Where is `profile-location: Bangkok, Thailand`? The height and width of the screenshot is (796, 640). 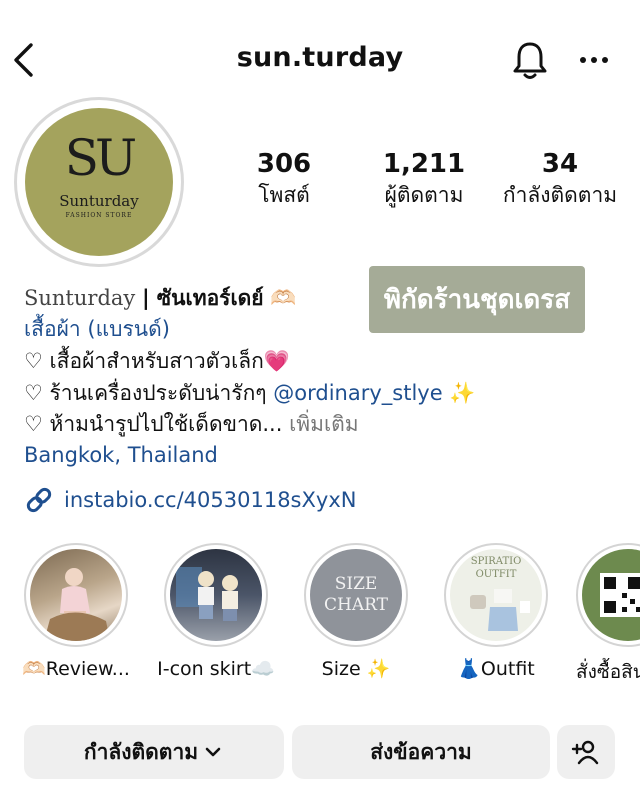
profile-location: Bangkok, Thailand is located at coordinates (121, 455).